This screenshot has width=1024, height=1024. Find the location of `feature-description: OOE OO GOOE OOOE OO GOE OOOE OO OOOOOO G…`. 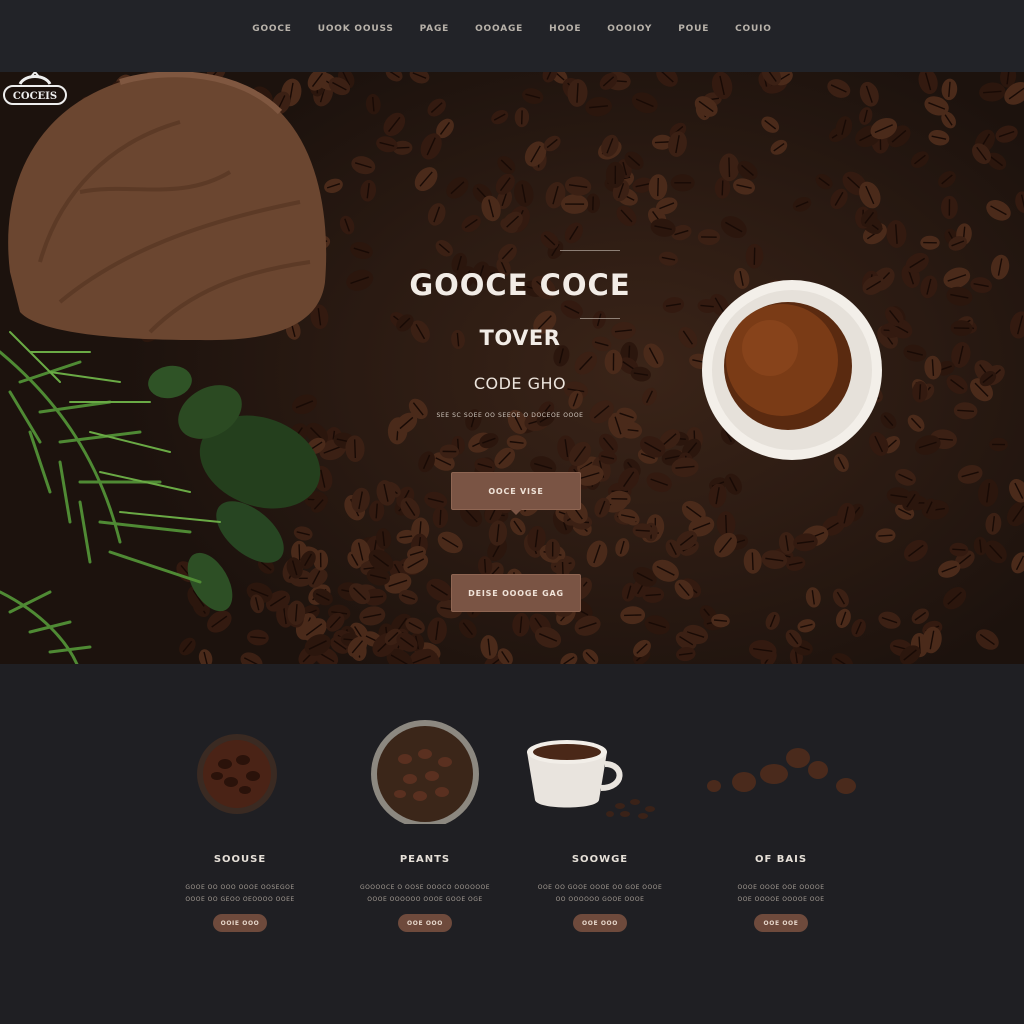

feature-description: OOE OO GOOE OOOE OO GOE OOOE OO OOOOOO G… is located at coordinates (600, 894).